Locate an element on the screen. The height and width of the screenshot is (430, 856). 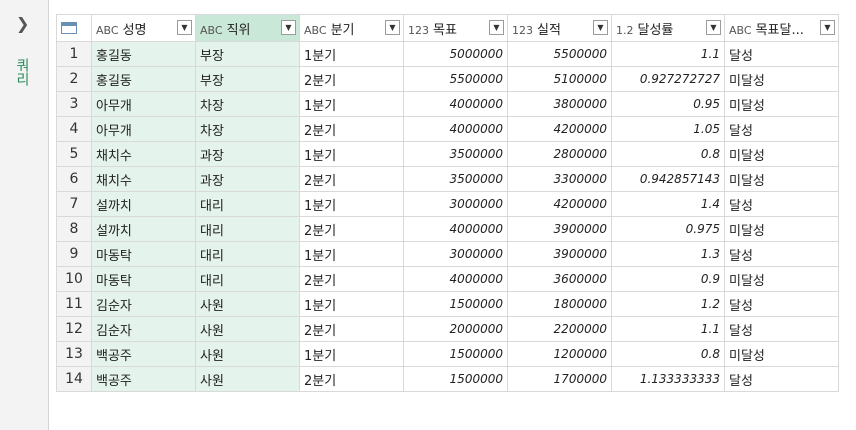
name-cell: 홍길동 is located at coordinates (143, 79).